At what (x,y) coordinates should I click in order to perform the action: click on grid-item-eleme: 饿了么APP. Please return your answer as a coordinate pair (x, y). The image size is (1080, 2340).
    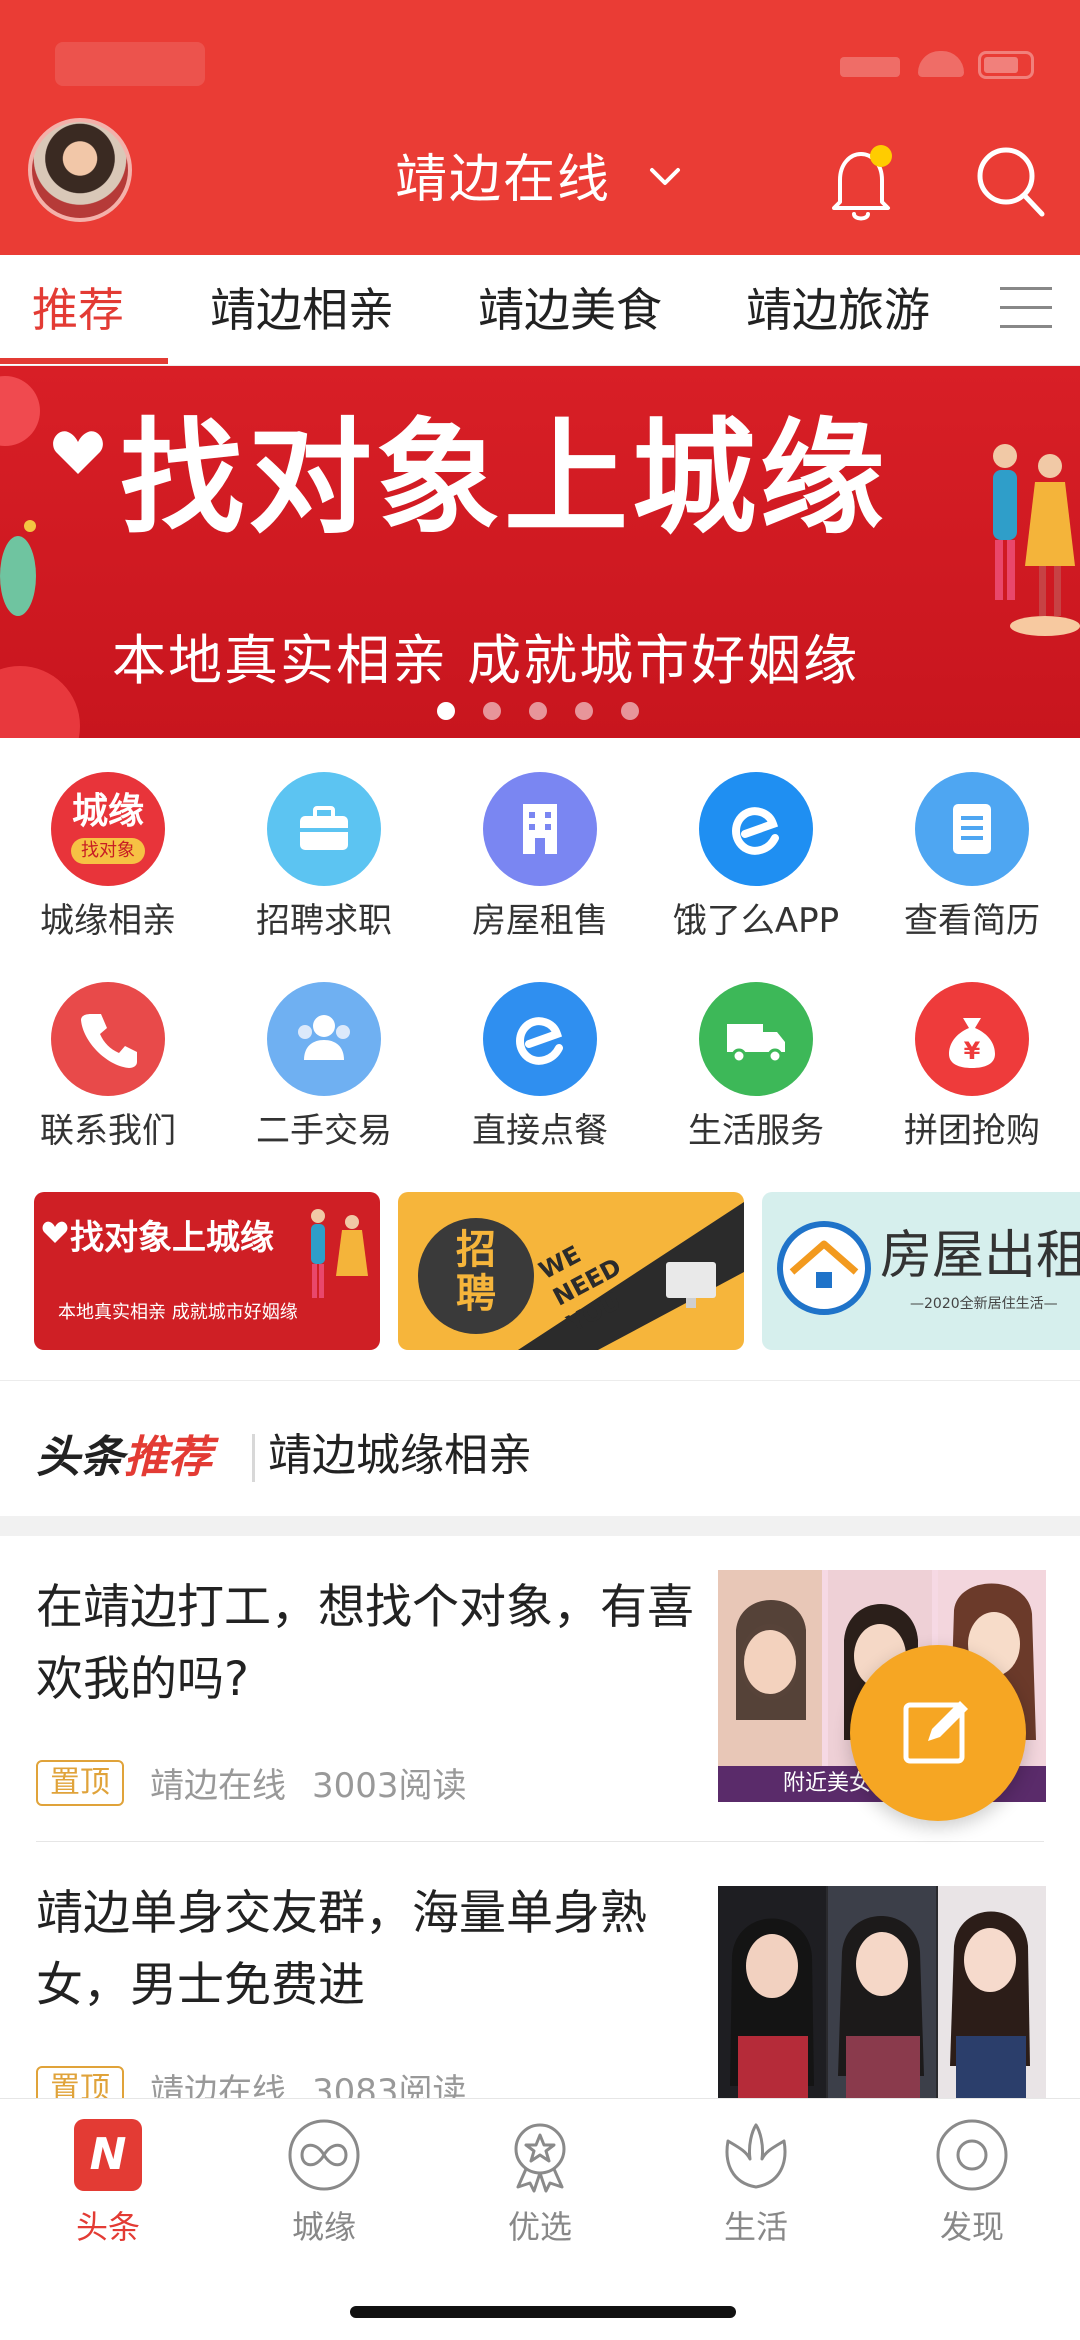
    Looking at the image, I should click on (756, 855).